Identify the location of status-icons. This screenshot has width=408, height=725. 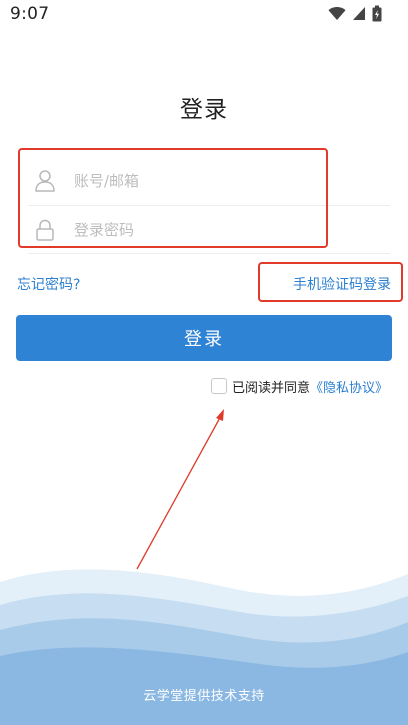
(355, 13).